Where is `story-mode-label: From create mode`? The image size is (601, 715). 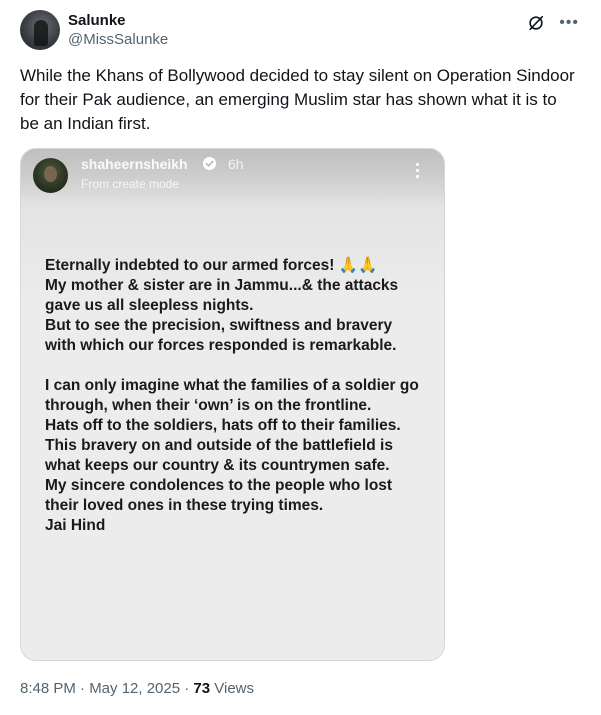 story-mode-label: From create mode is located at coordinates (130, 184).